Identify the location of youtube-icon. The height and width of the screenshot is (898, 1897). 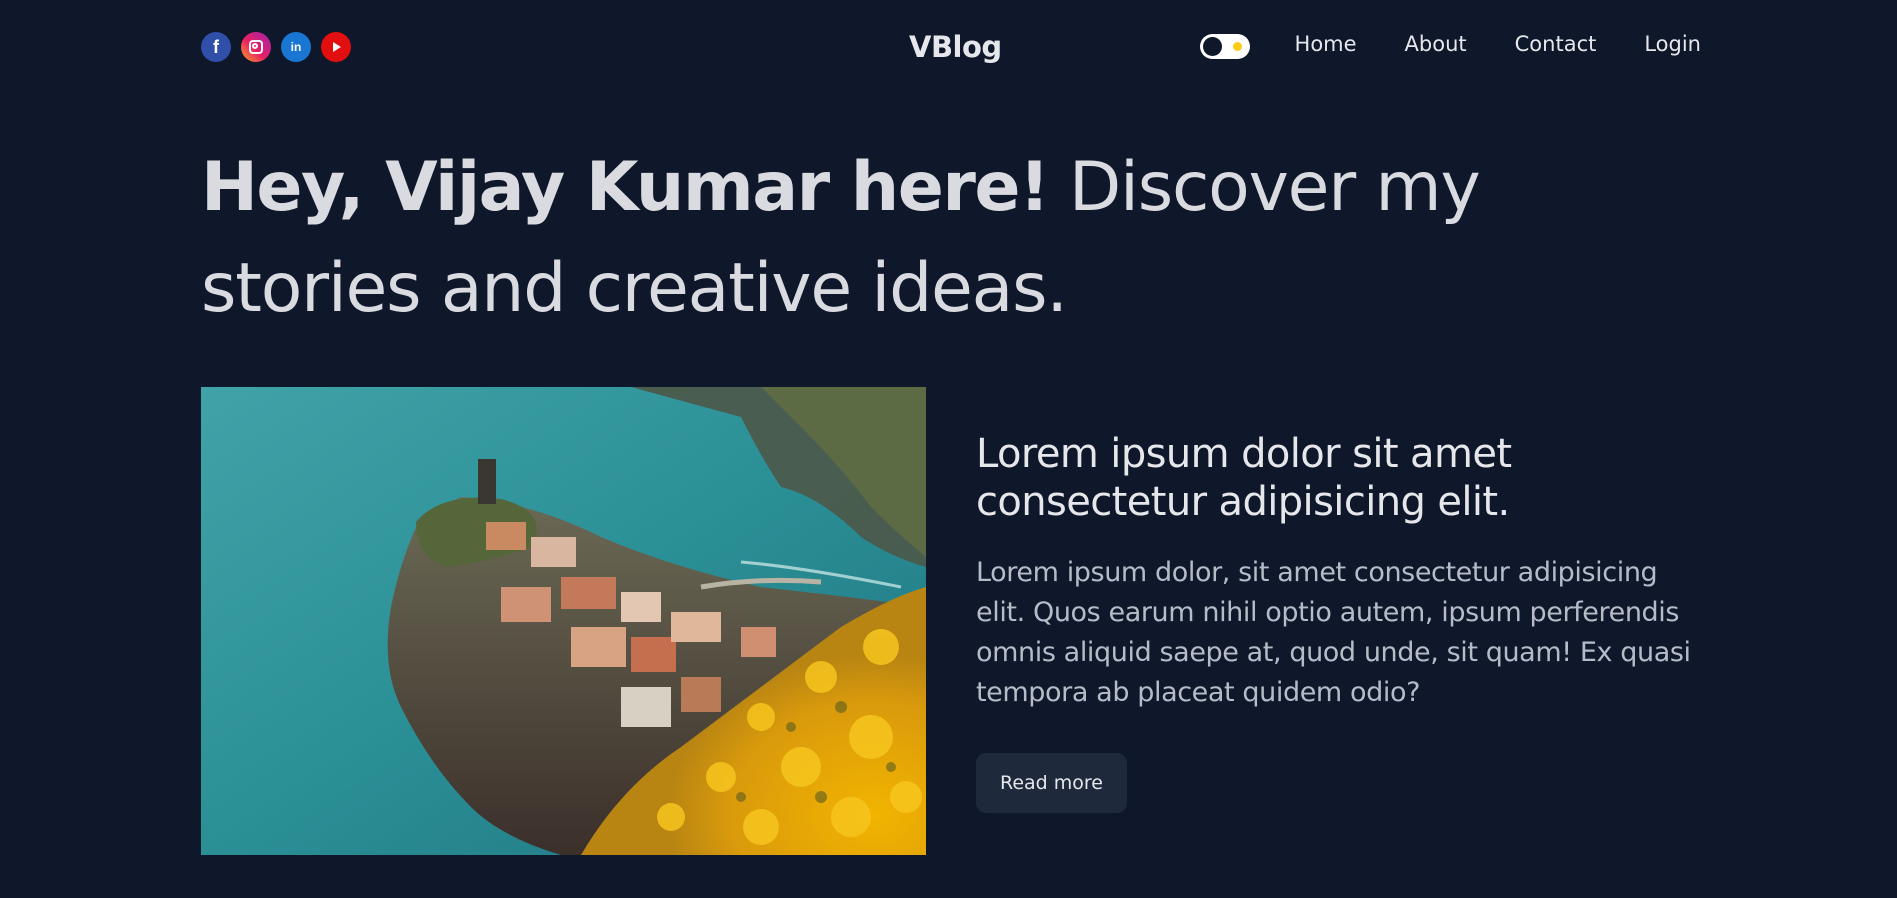
(336, 47).